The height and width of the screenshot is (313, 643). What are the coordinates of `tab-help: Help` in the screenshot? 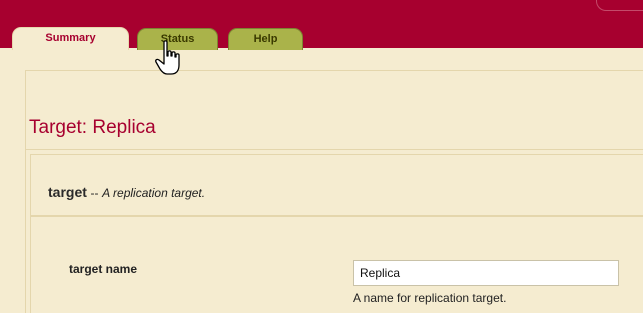 It's located at (265, 39).